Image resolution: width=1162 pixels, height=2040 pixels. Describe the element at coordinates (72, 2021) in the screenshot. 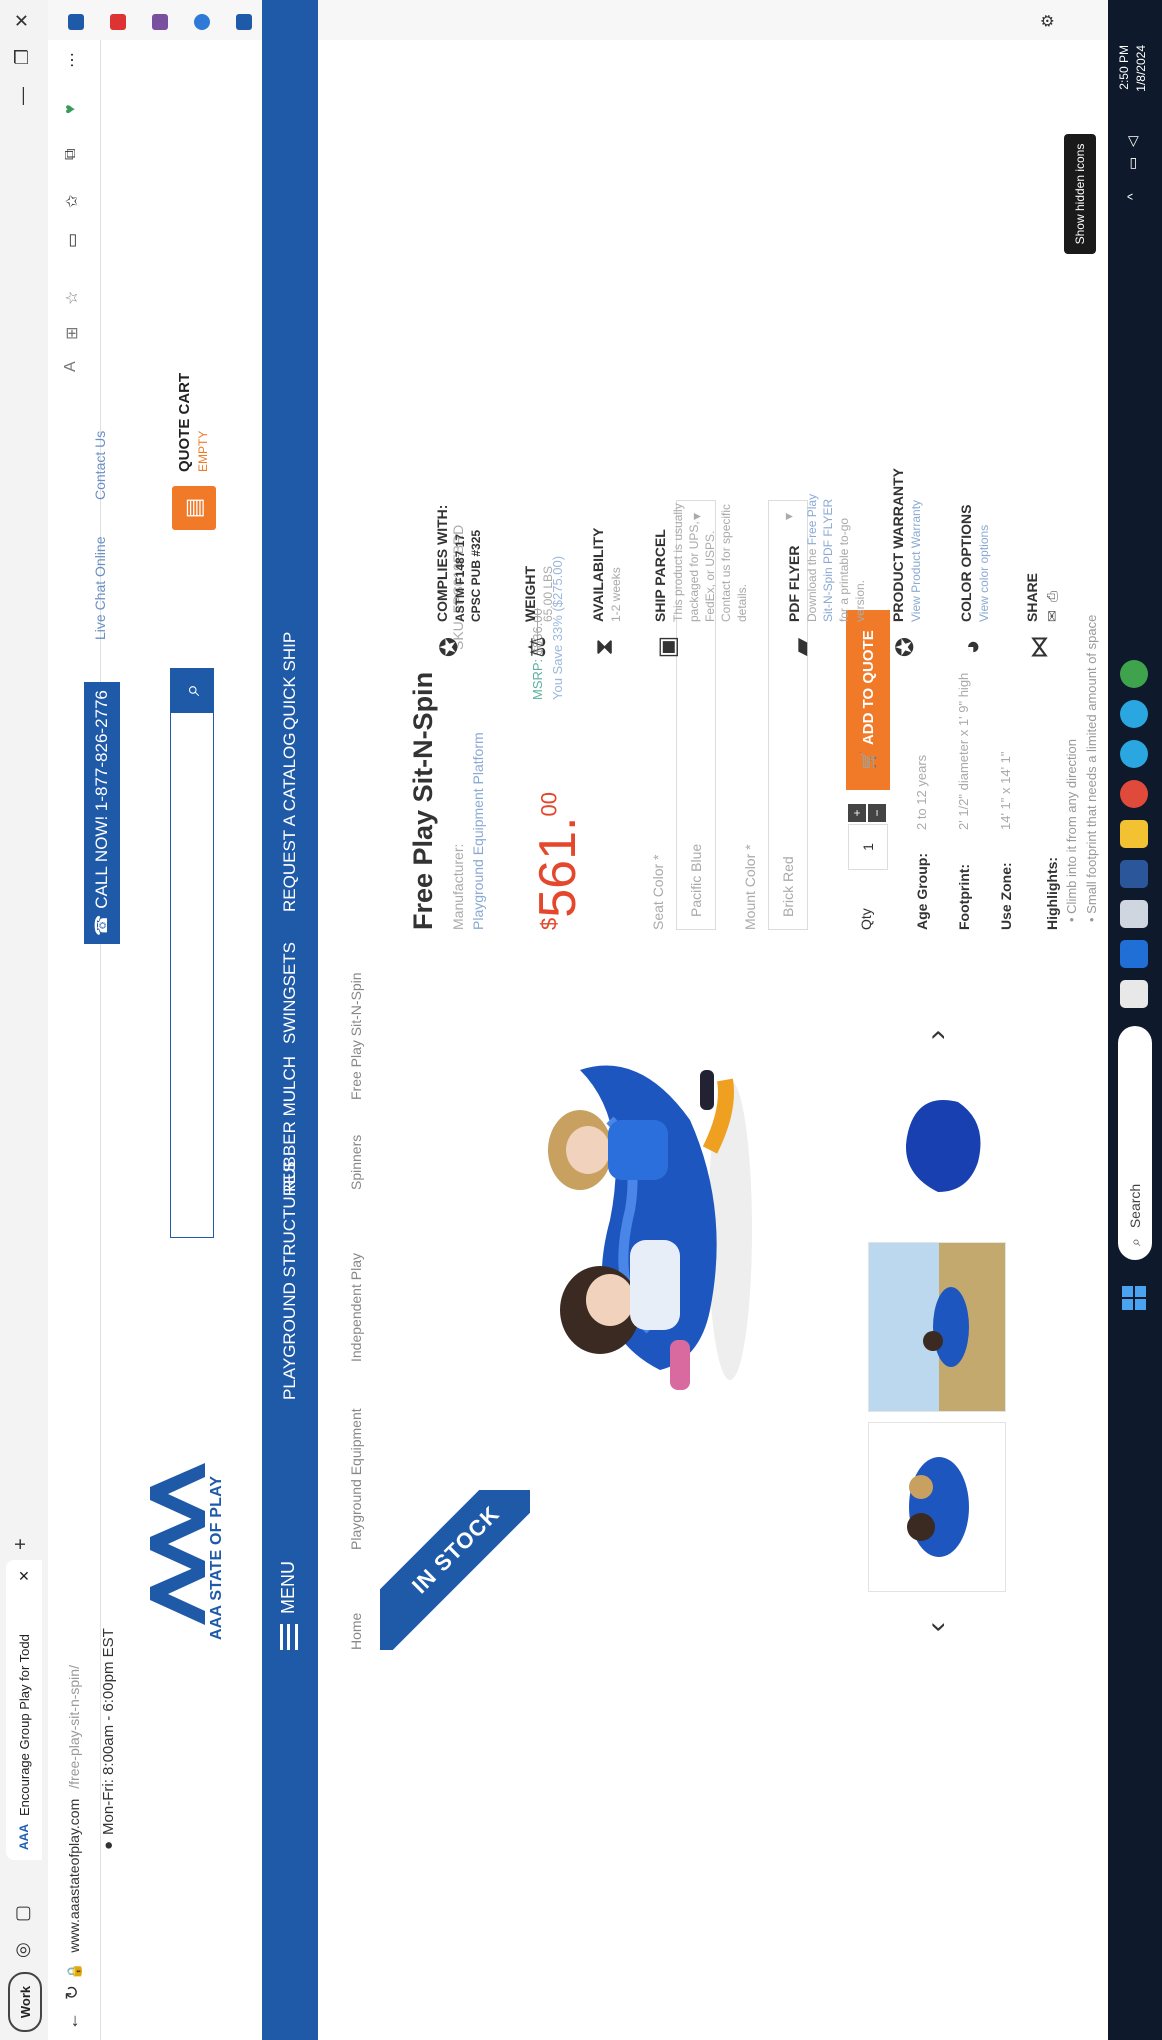

I see `back-icon: ←` at that location.